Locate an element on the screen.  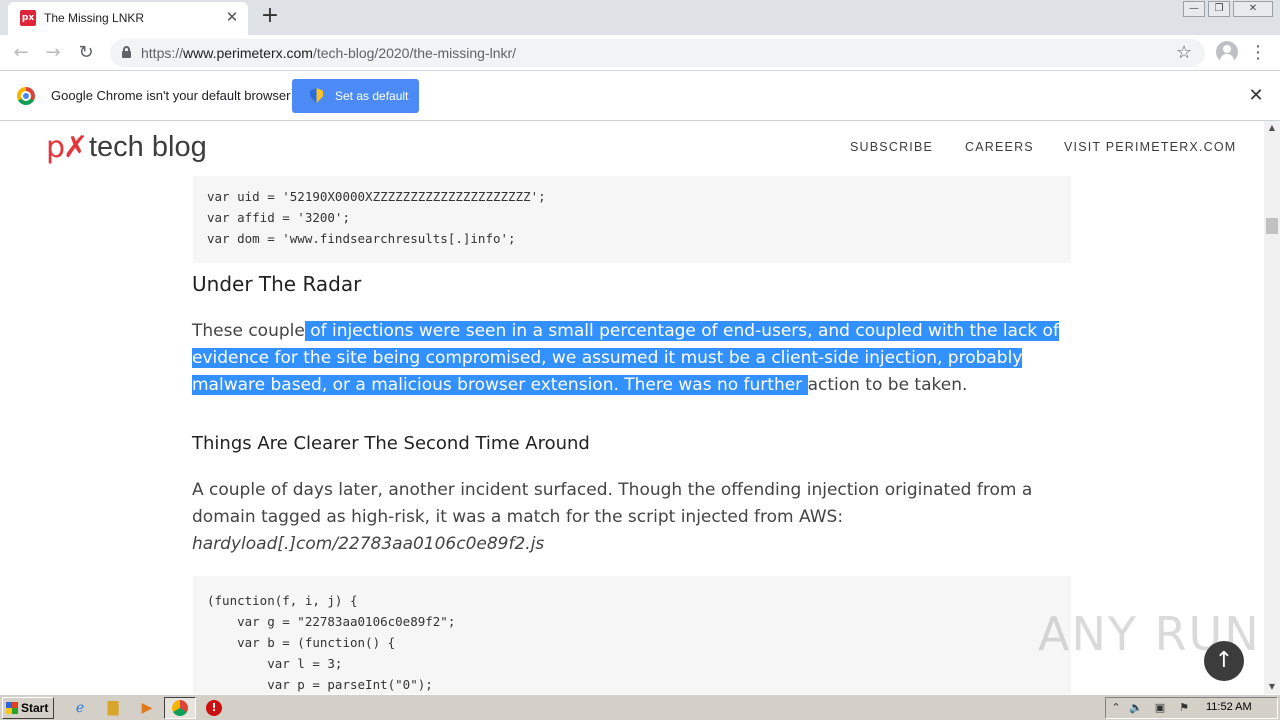
scroll-up-arrow-icon: ▲ is located at coordinates (1272, 128).